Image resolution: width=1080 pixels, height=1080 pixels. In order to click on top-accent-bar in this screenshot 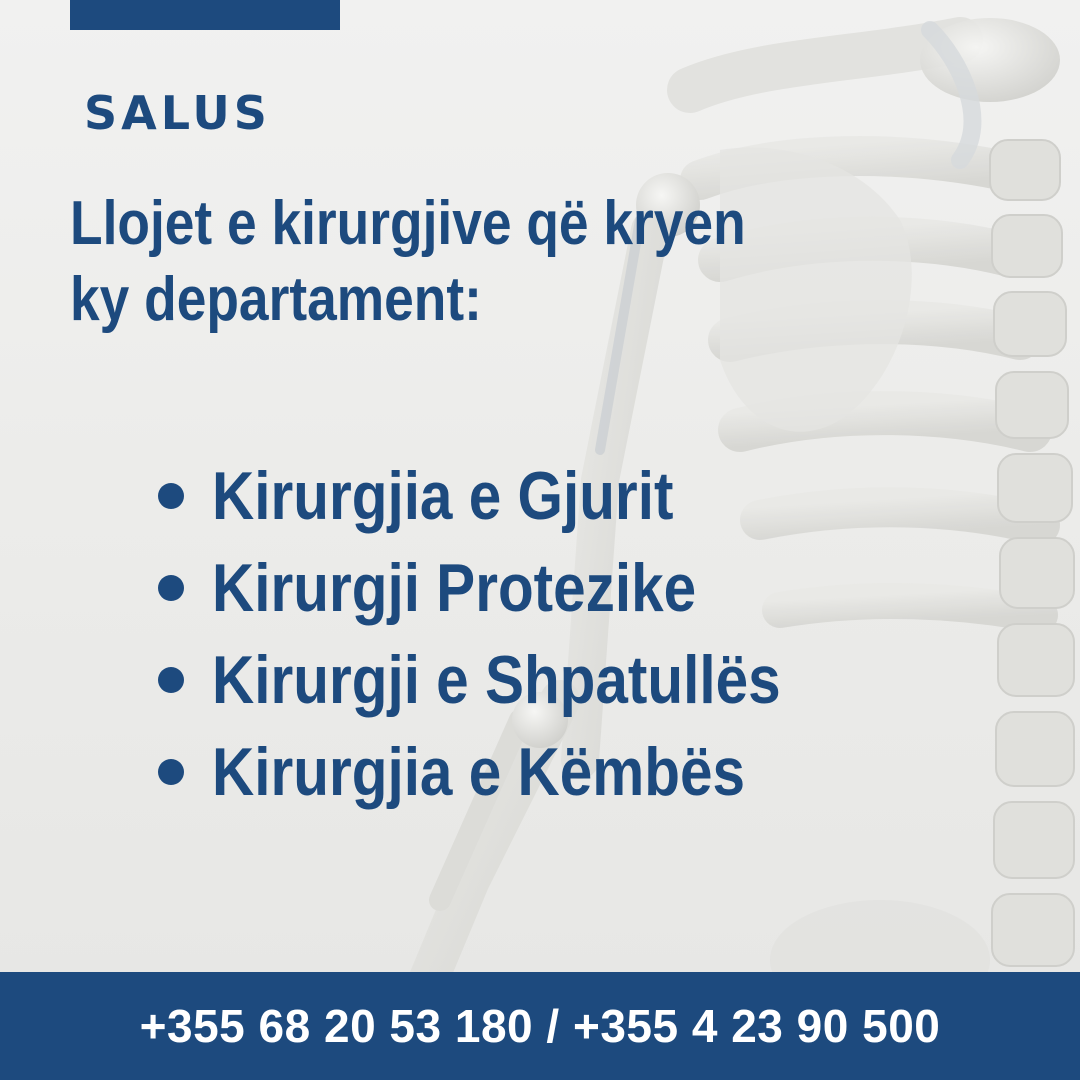, I will do `click(205, 15)`.